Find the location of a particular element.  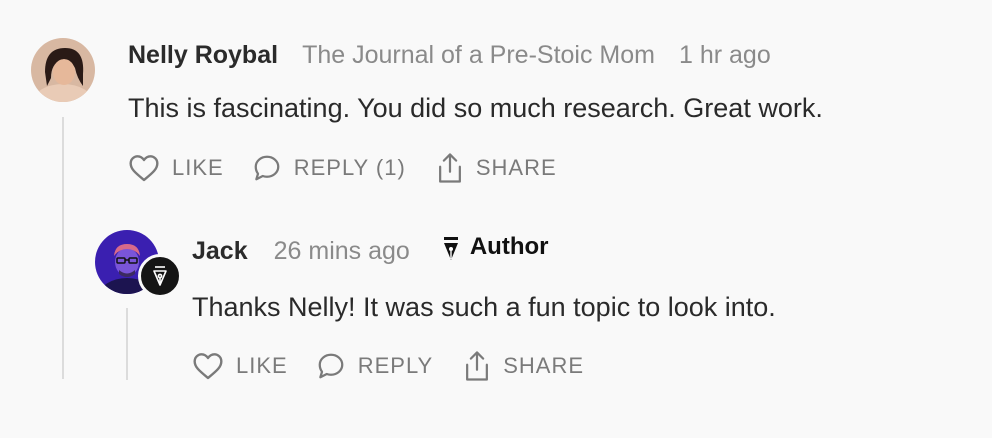

reply-button: REPLY is located at coordinates (375, 366).